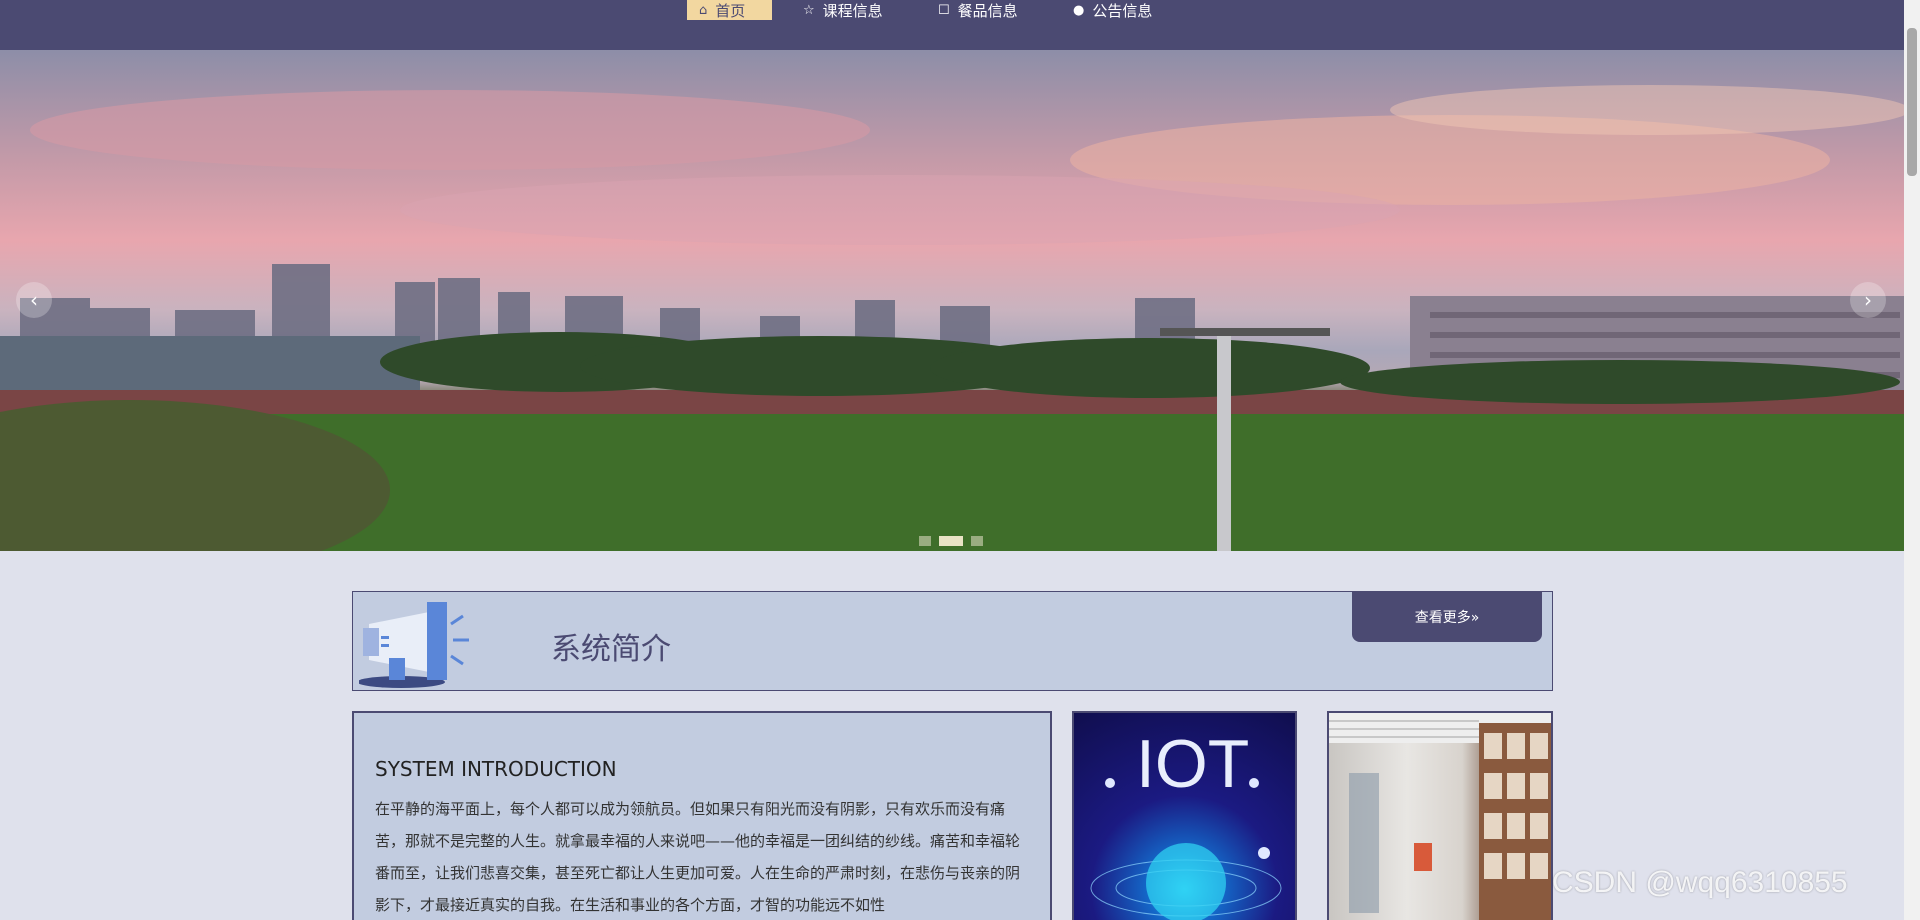  What do you see at coordinates (34, 300) in the screenshot?
I see `carousel-prev-button: ‹` at bounding box center [34, 300].